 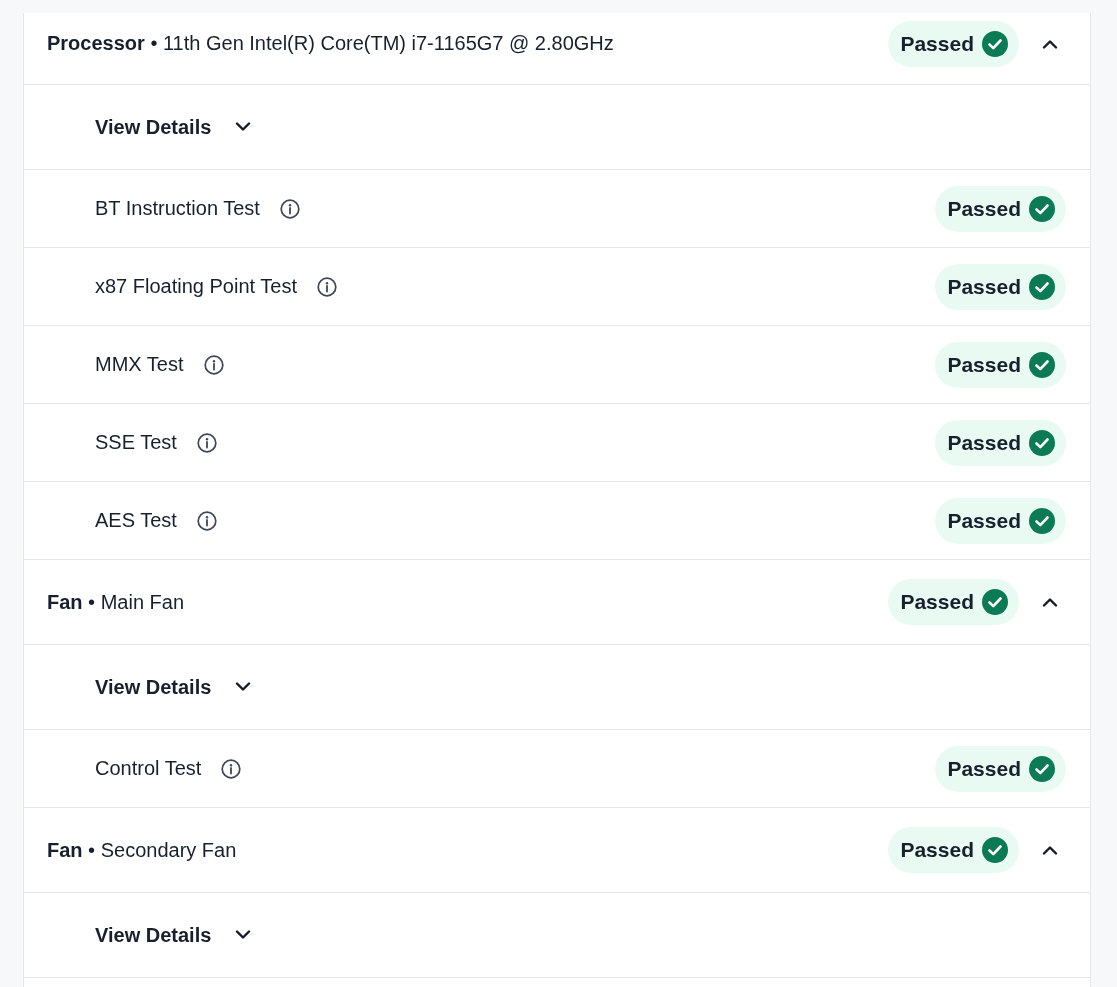 What do you see at coordinates (136, 442) in the screenshot?
I see `test-name: SSE Test` at bounding box center [136, 442].